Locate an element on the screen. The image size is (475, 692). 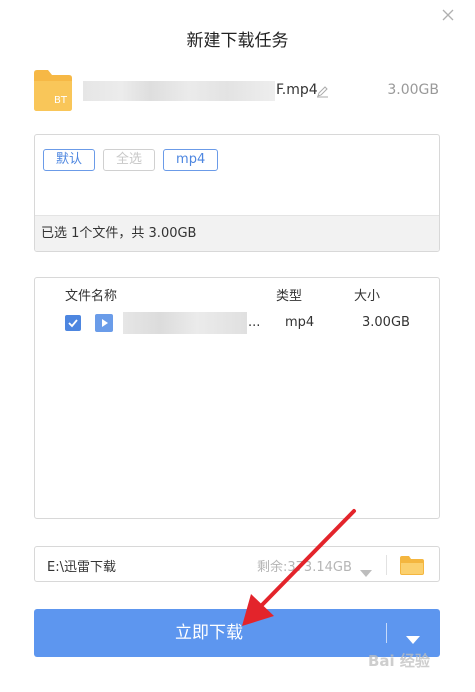
filter-tags: 默认 全选 mp4 is located at coordinates (131, 160).